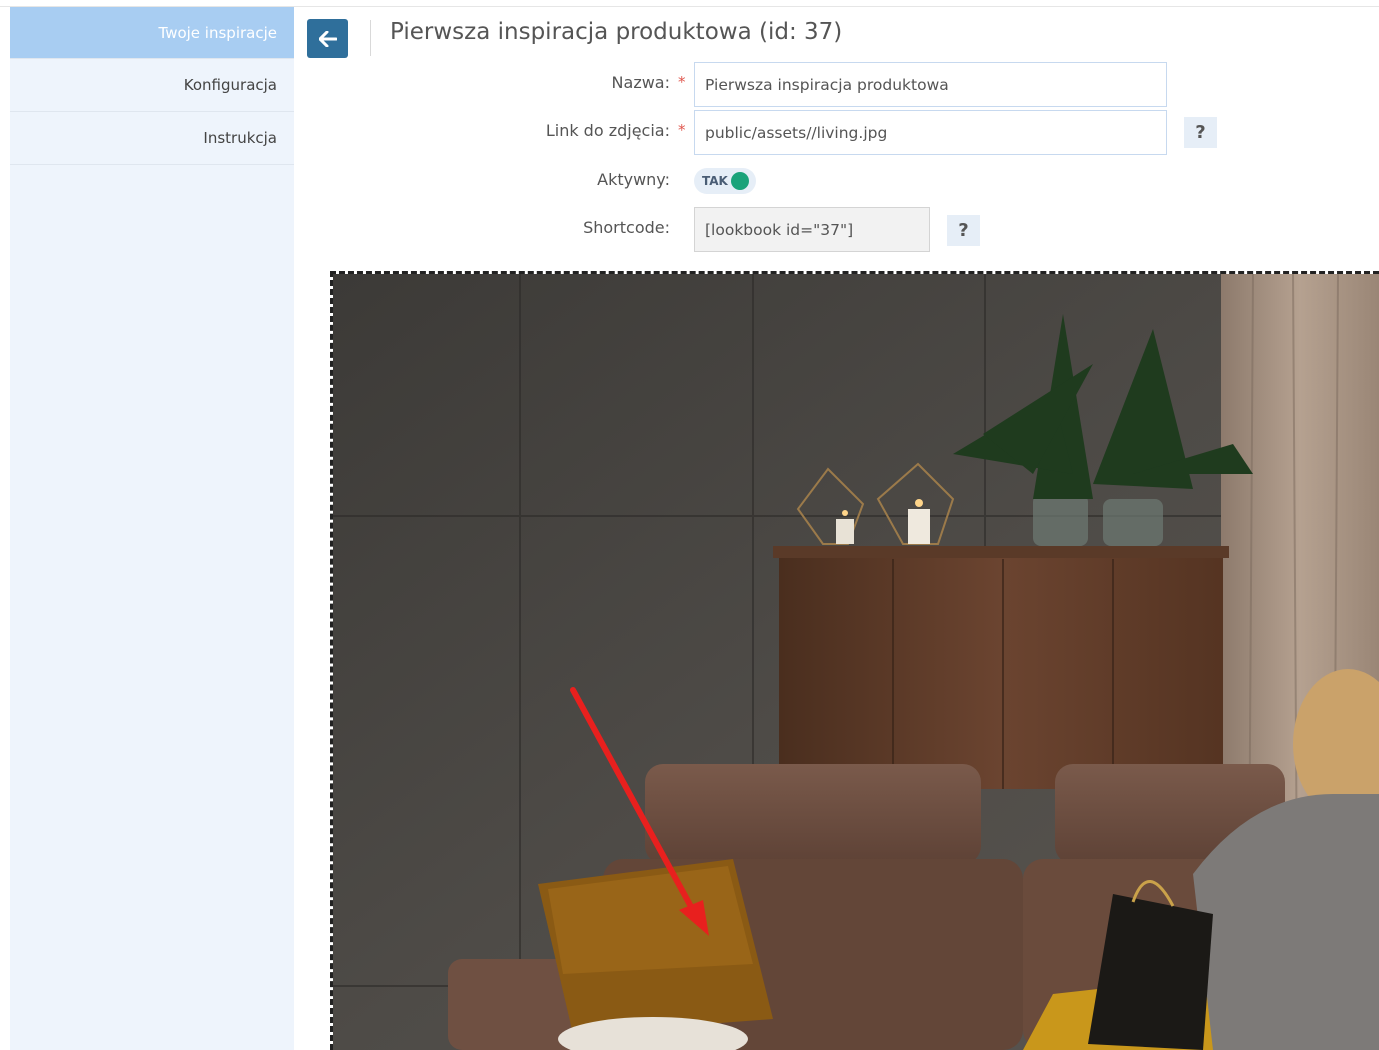  What do you see at coordinates (930, 84) in the screenshot?
I see `name-input` at bounding box center [930, 84].